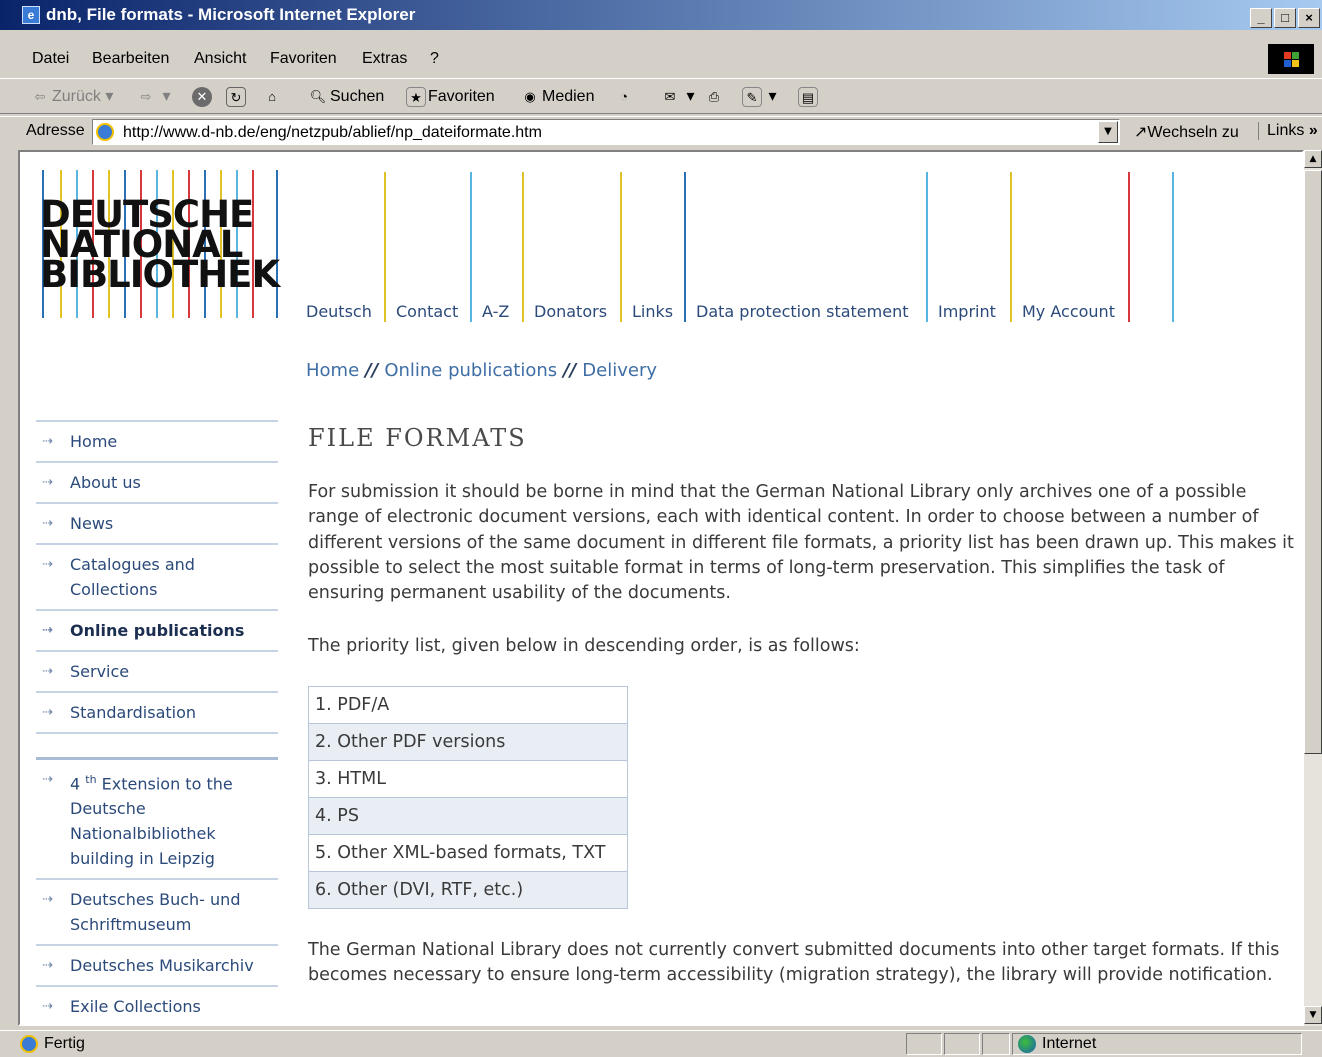 The image size is (1322, 1057). I want to click on back-button: ⇦ Zurück ▾, so click(72, 97).